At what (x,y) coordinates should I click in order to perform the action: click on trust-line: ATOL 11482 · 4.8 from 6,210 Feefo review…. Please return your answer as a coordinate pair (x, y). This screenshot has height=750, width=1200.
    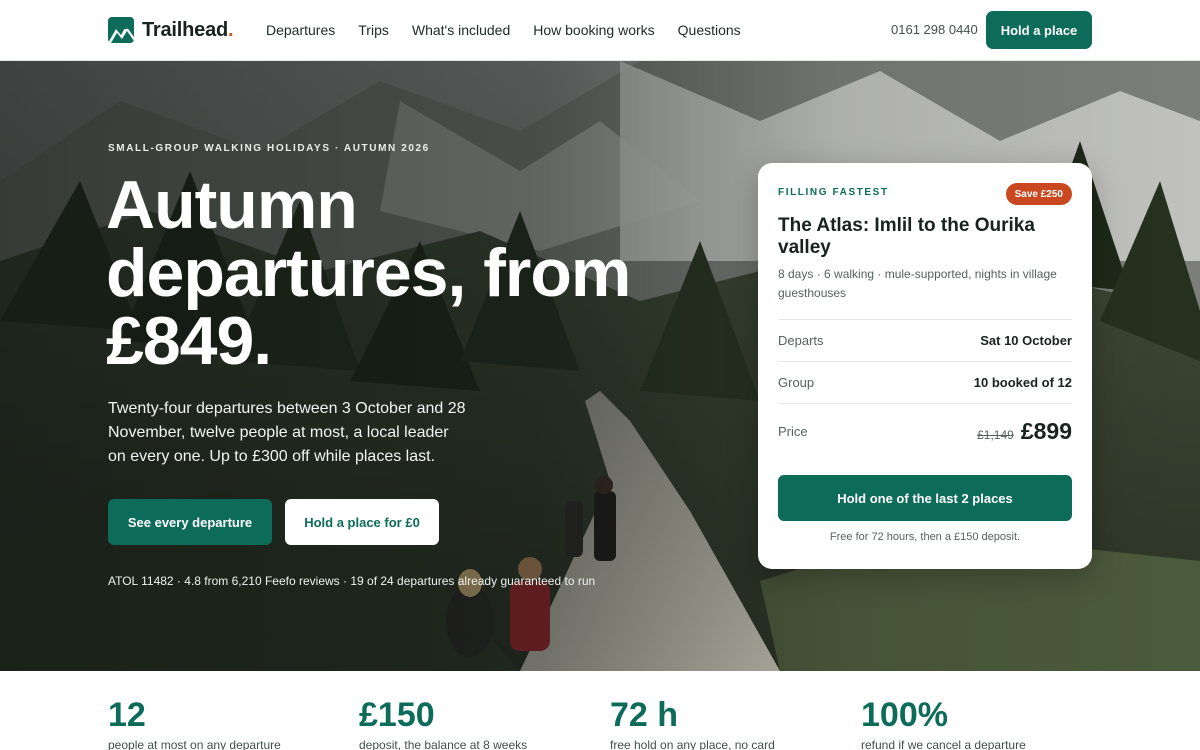
    Looking at the image, I should click on (352, 581).